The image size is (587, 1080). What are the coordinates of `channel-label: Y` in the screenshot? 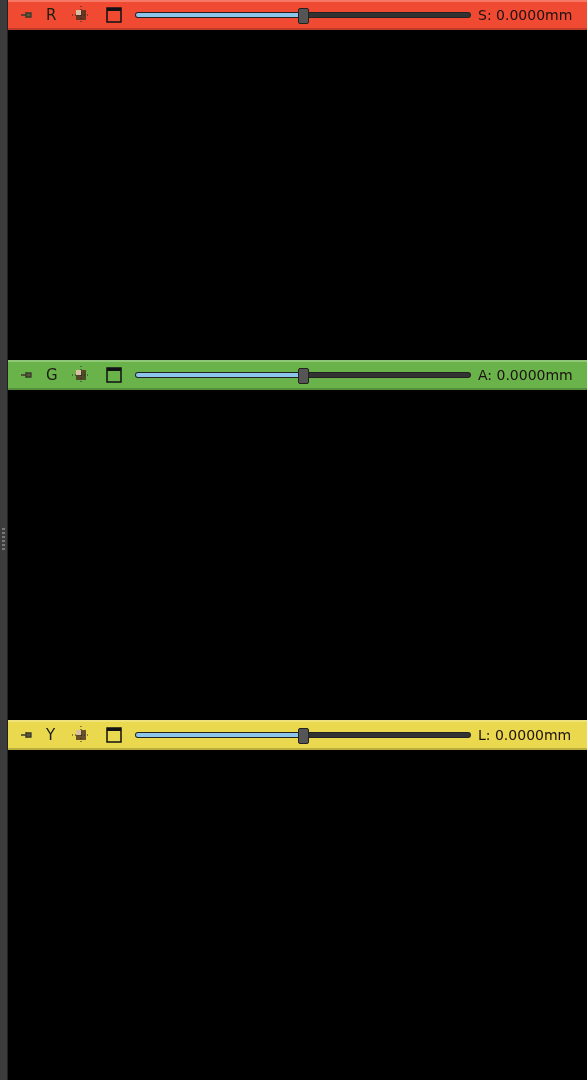 It's located at (51, 735).